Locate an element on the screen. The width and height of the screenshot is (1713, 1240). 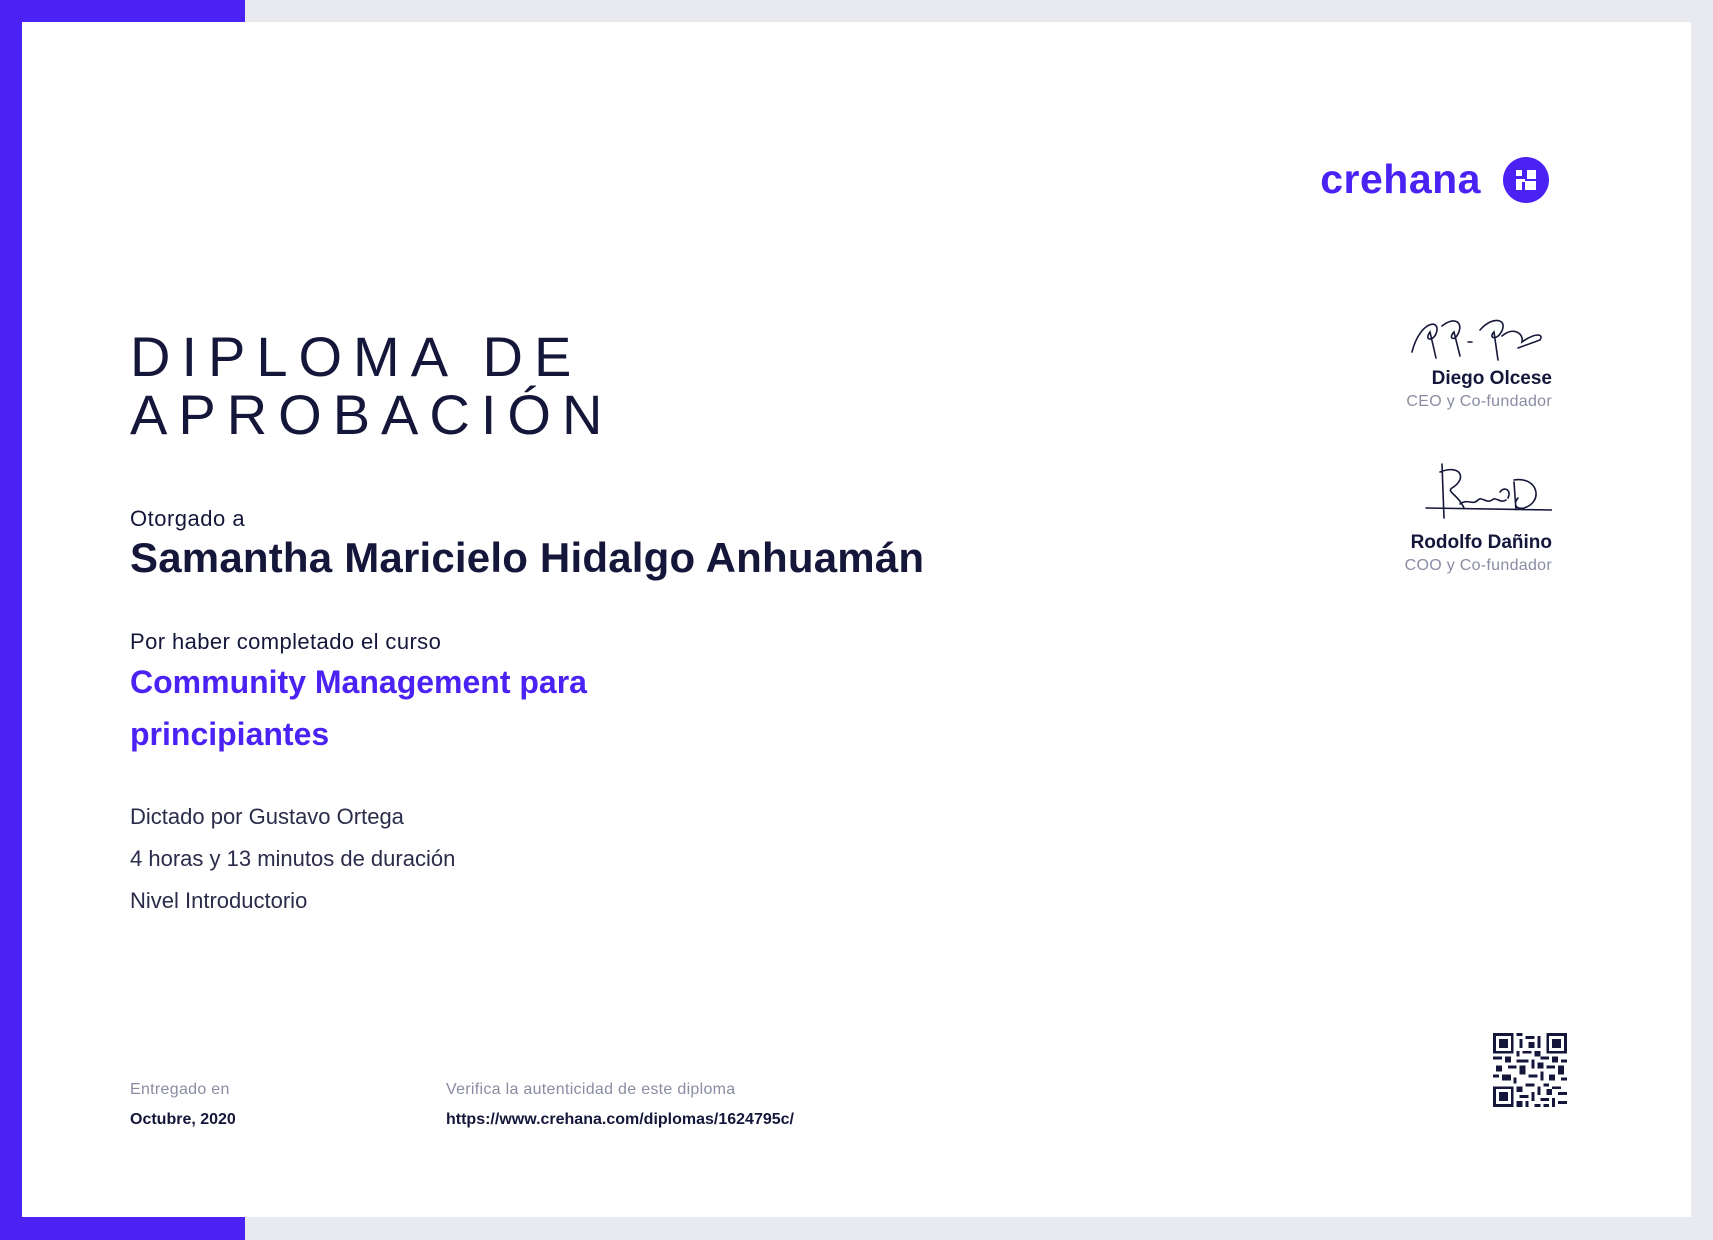
signatory-name: Rodolfo Dañino is located at coordinates (1481, 542).